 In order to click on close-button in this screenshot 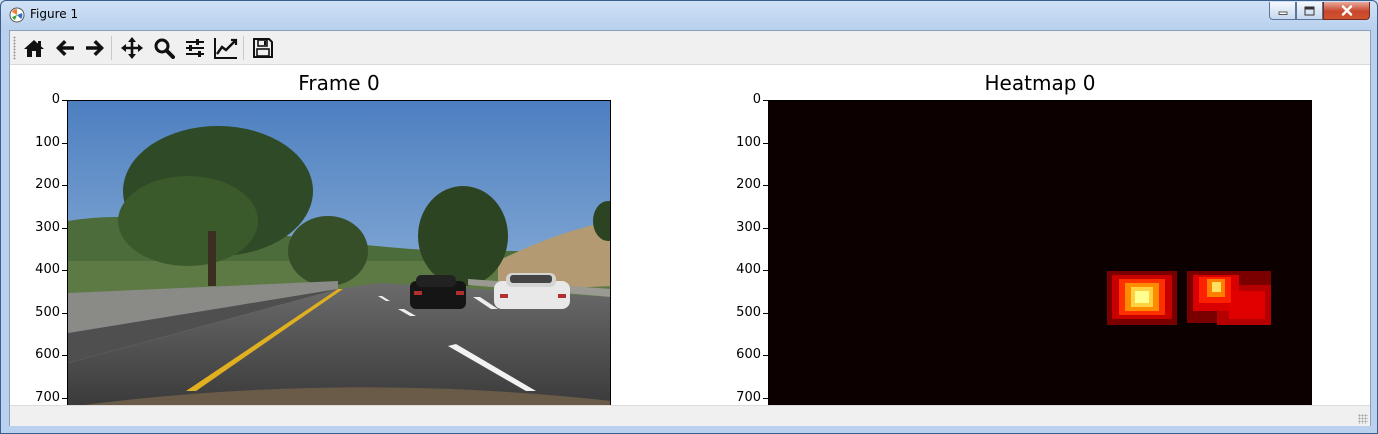, I will do `click(1346, 11)`.